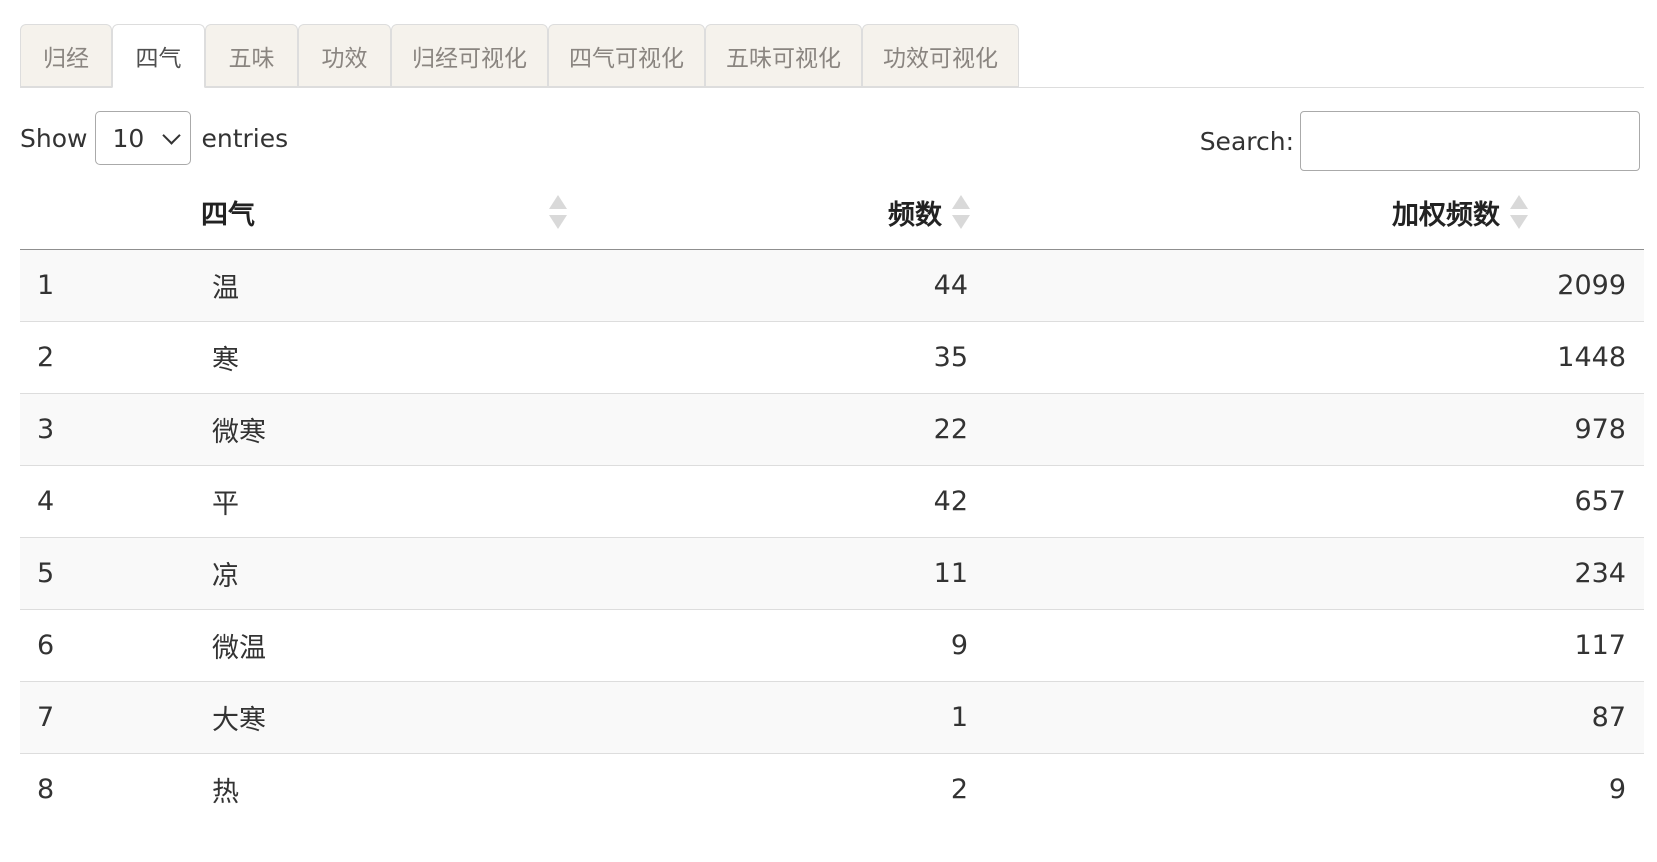 The height and width of the screenshot is (862, 1657). What do you see at coordinates (225, 792) in the screenshot?
I see `cell-siqi: 热` at bounding box center [225, 792].